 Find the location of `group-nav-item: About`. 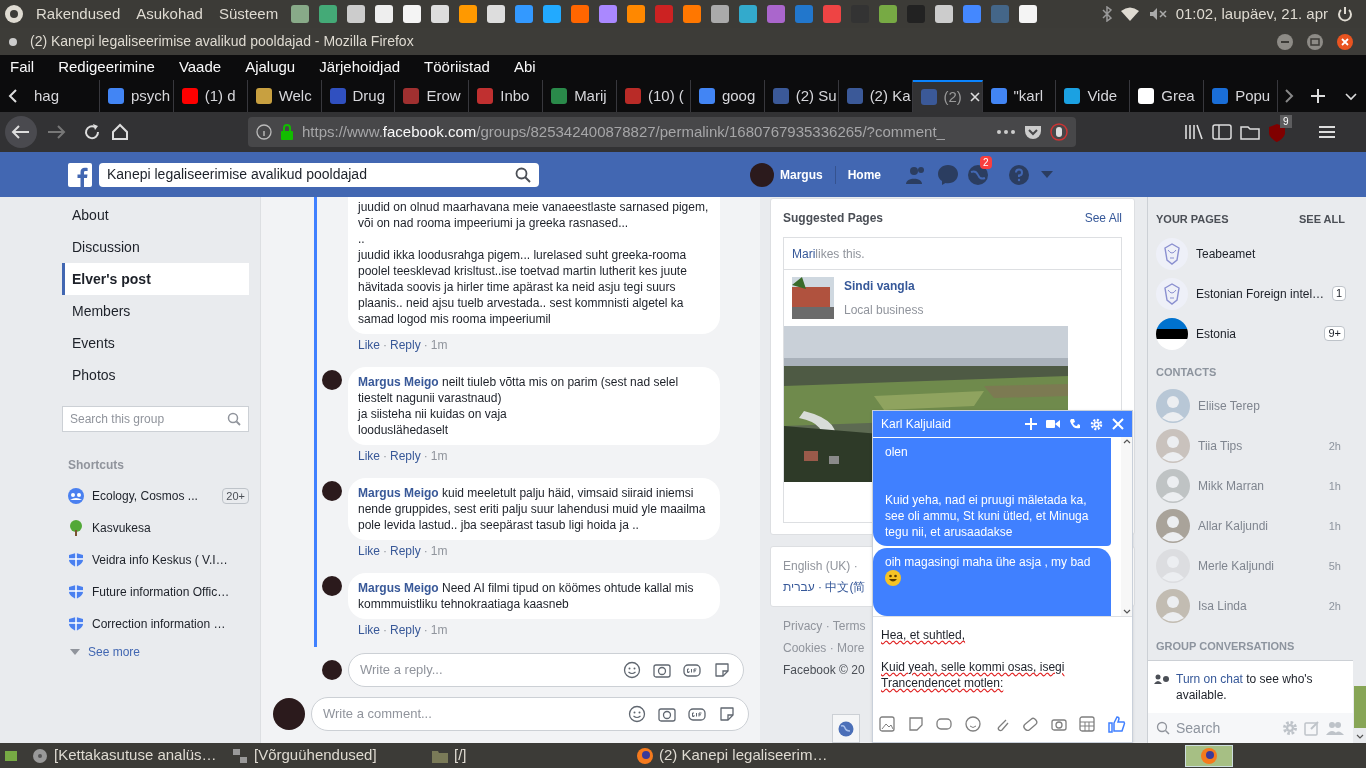

group-nav-item: About is located at coordinates (155, 215).